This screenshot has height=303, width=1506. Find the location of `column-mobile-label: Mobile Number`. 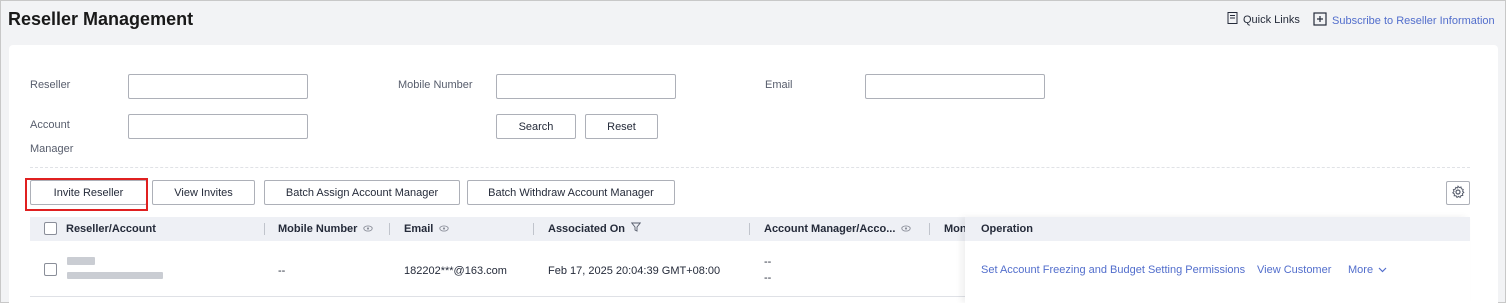

column-mobile-label: Mobile Number is located at coordinates (318, 229).